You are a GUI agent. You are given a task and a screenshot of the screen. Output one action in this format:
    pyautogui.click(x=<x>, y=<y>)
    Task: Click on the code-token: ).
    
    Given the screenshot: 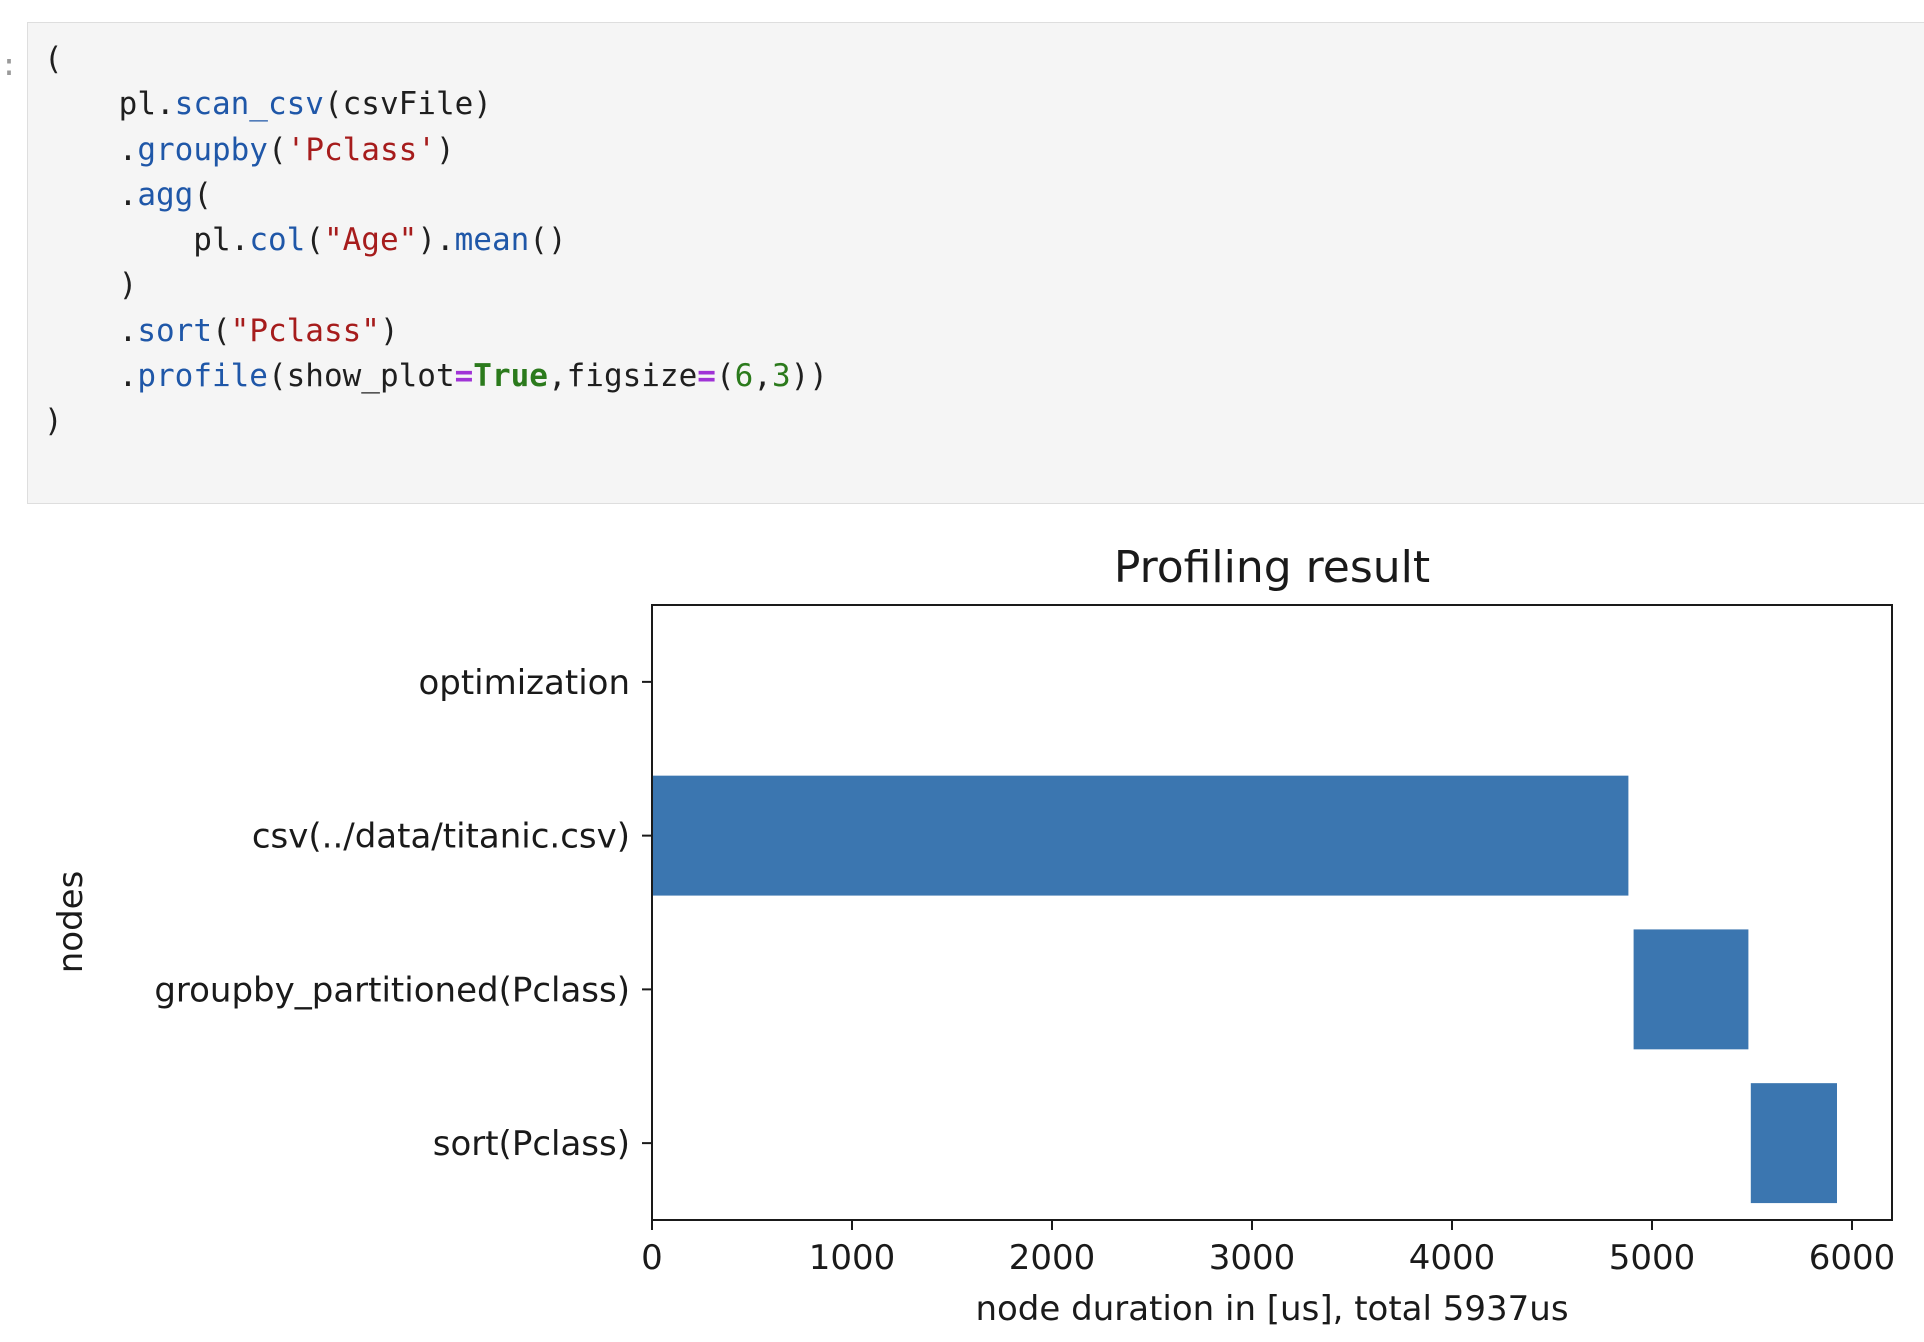 What is the action you would take?
    pyautogui.click(x=436, y=240)
    